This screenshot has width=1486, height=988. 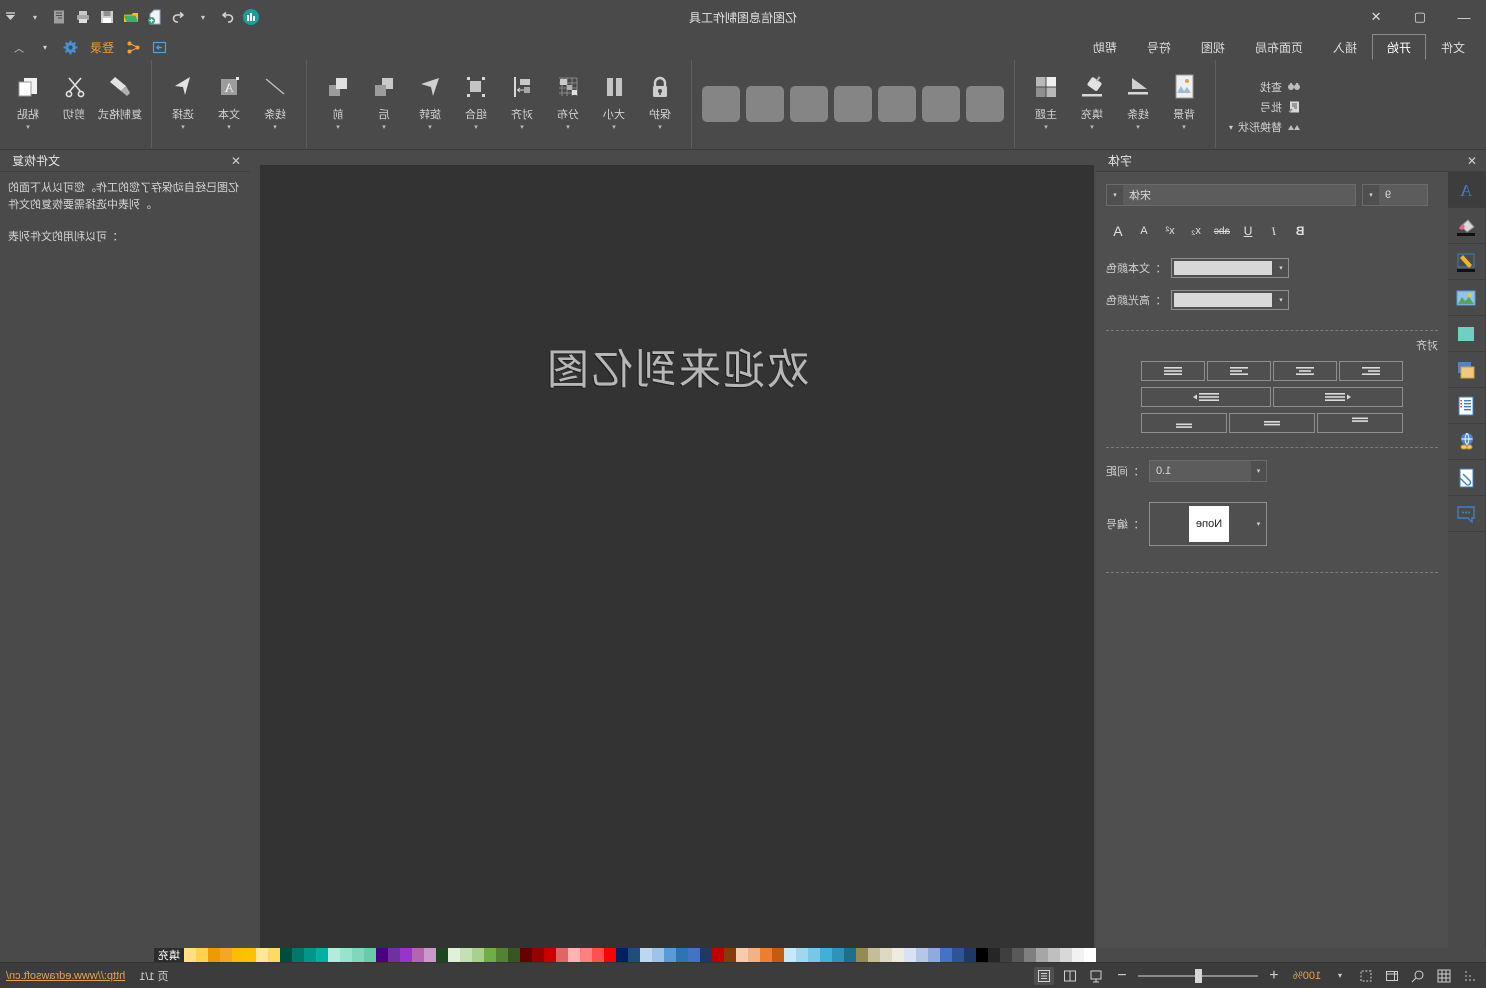 What do you see at coordinates (1272, 423) in the screenshot?
I see `align-middle-button` at bounding box center [1272, 423].